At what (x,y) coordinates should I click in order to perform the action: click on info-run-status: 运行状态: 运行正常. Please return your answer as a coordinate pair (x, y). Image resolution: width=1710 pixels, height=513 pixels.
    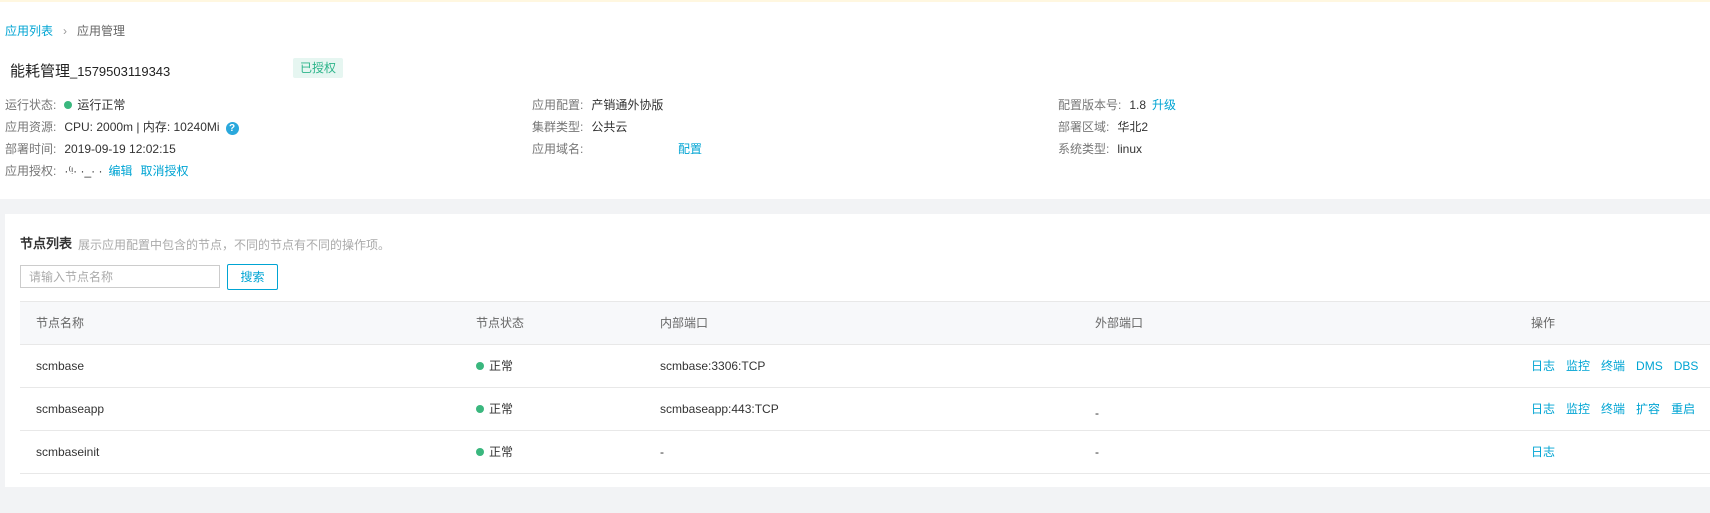
    Looking at the image, I should click on (122, 109).